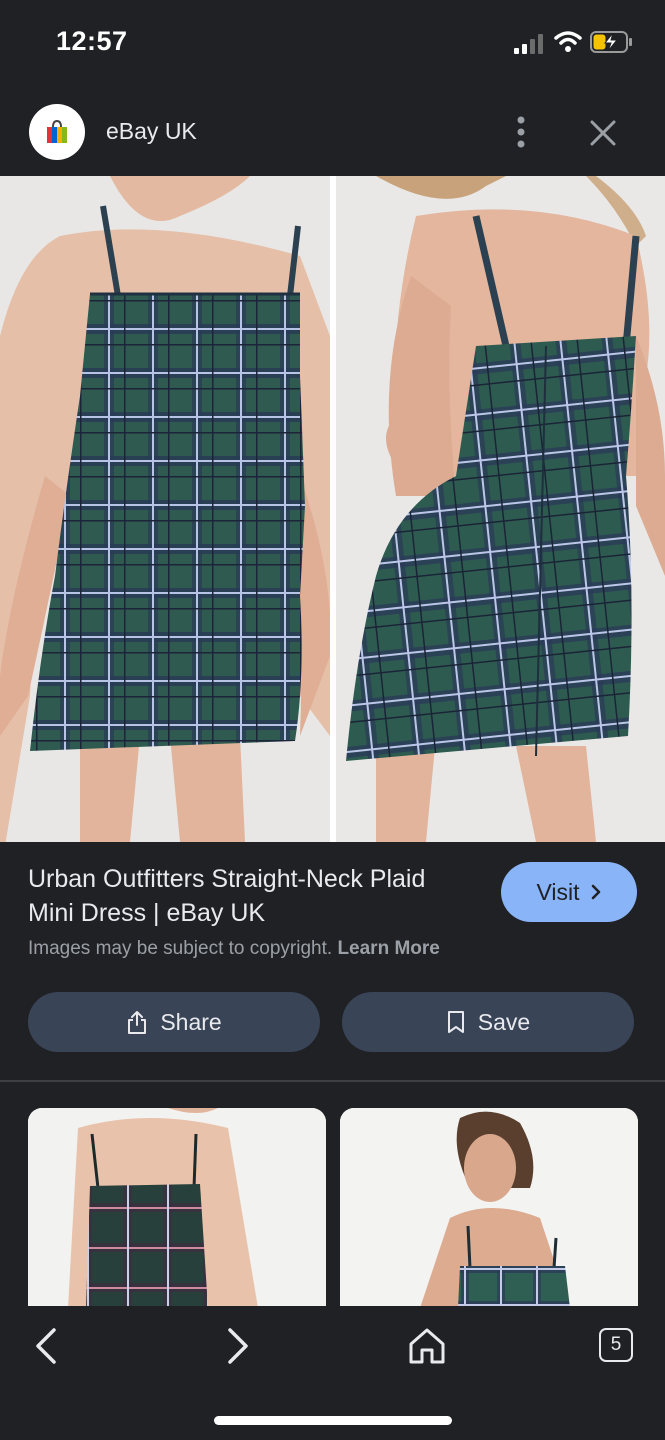 The width and height of the screenshot is (665, 1440). Describe the element at coordinates (611, 42) in the screenshot. I see `battery-icon` at that location.